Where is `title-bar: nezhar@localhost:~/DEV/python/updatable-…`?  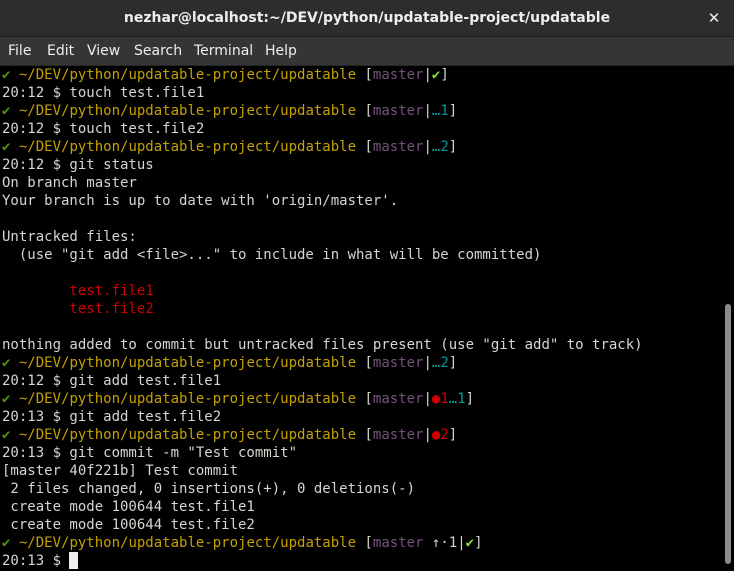 title-bar: nezhar@localhost:~/DEV/python/updatable-… is located at coordinates (367, 18).